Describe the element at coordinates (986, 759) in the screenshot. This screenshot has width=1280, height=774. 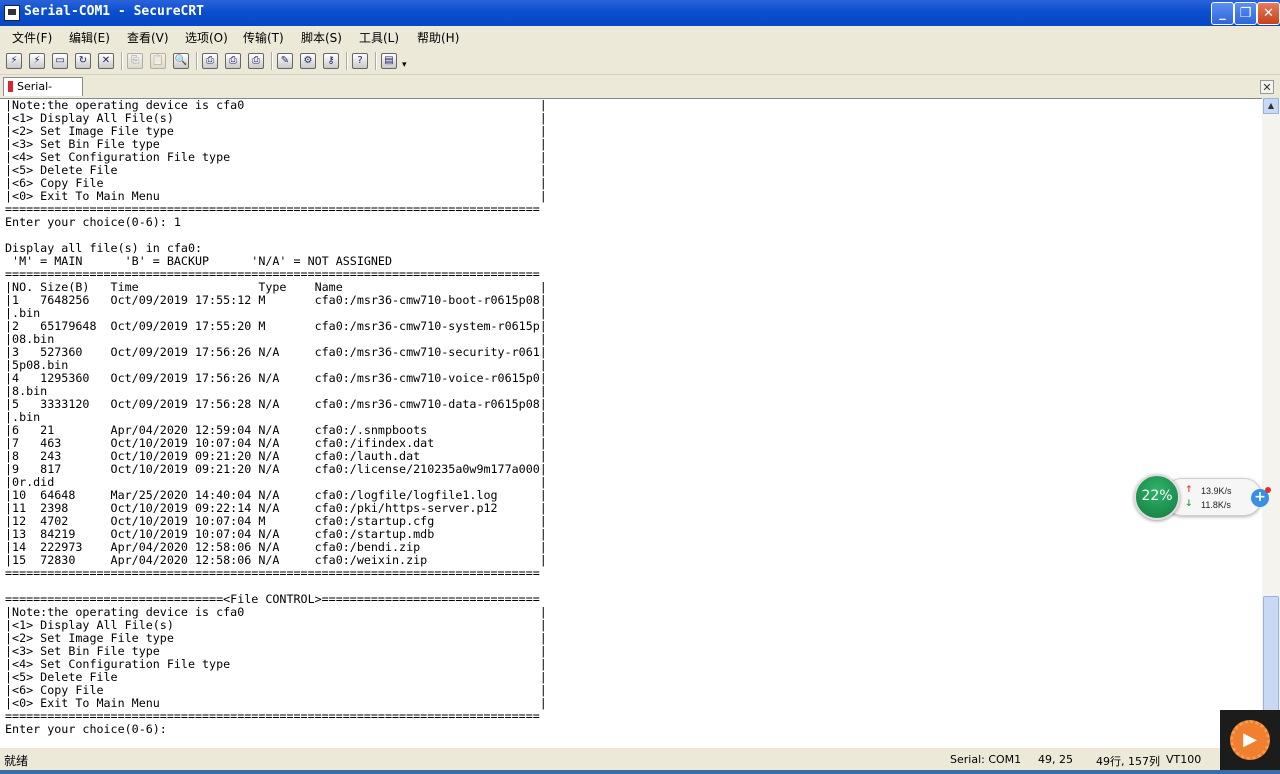
I see `status-connection: Serial: COM1` at that location.